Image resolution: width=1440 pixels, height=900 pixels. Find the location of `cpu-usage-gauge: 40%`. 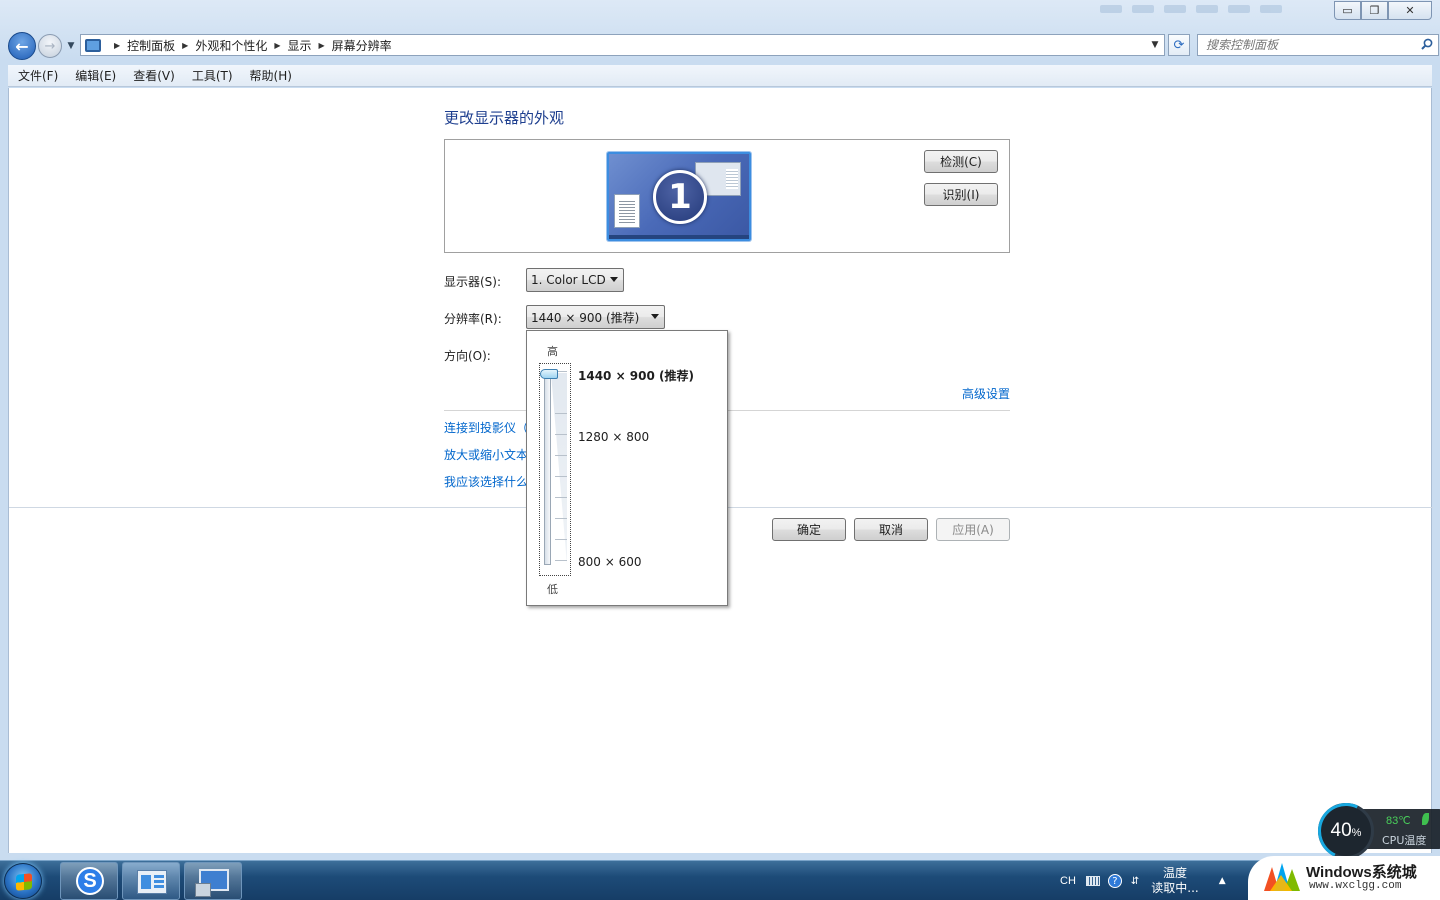

cpu-usage-gauge: 40% is located at coordinates (1346, 831).